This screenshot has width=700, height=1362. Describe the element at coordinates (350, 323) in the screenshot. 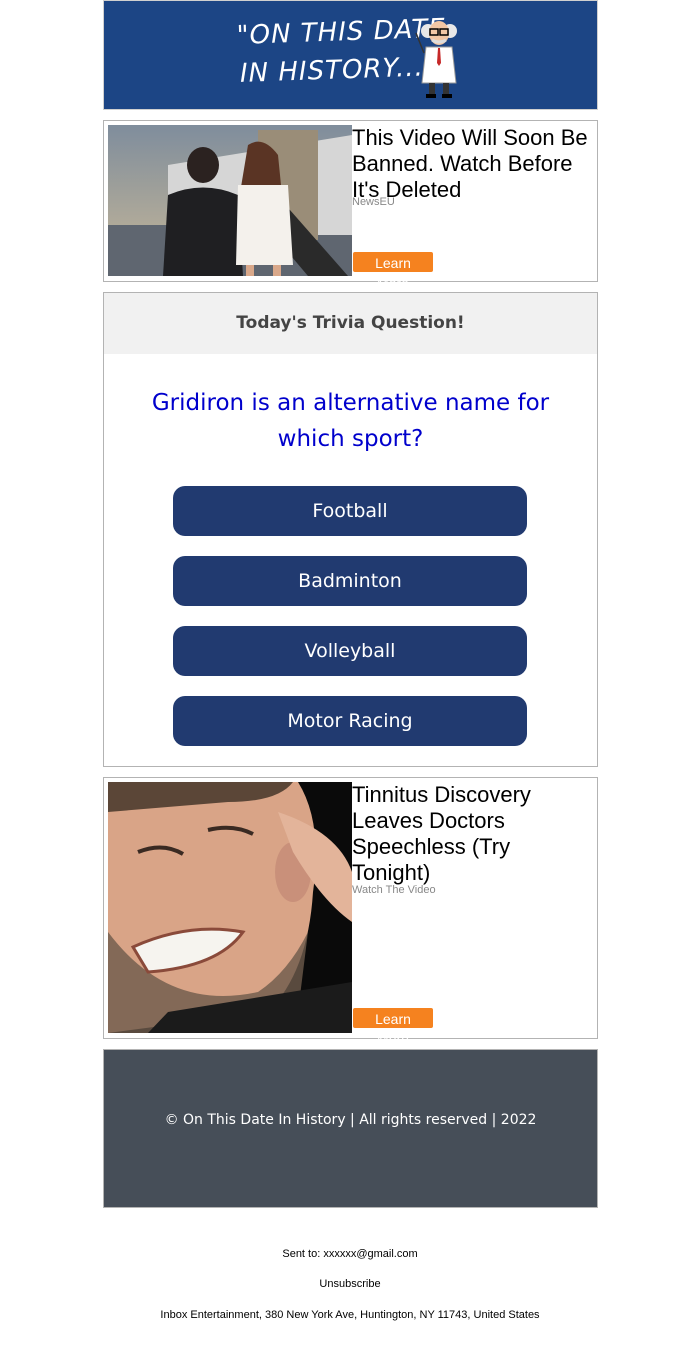

I see `trivia-heading: Today's Trivia Question!` at that location.